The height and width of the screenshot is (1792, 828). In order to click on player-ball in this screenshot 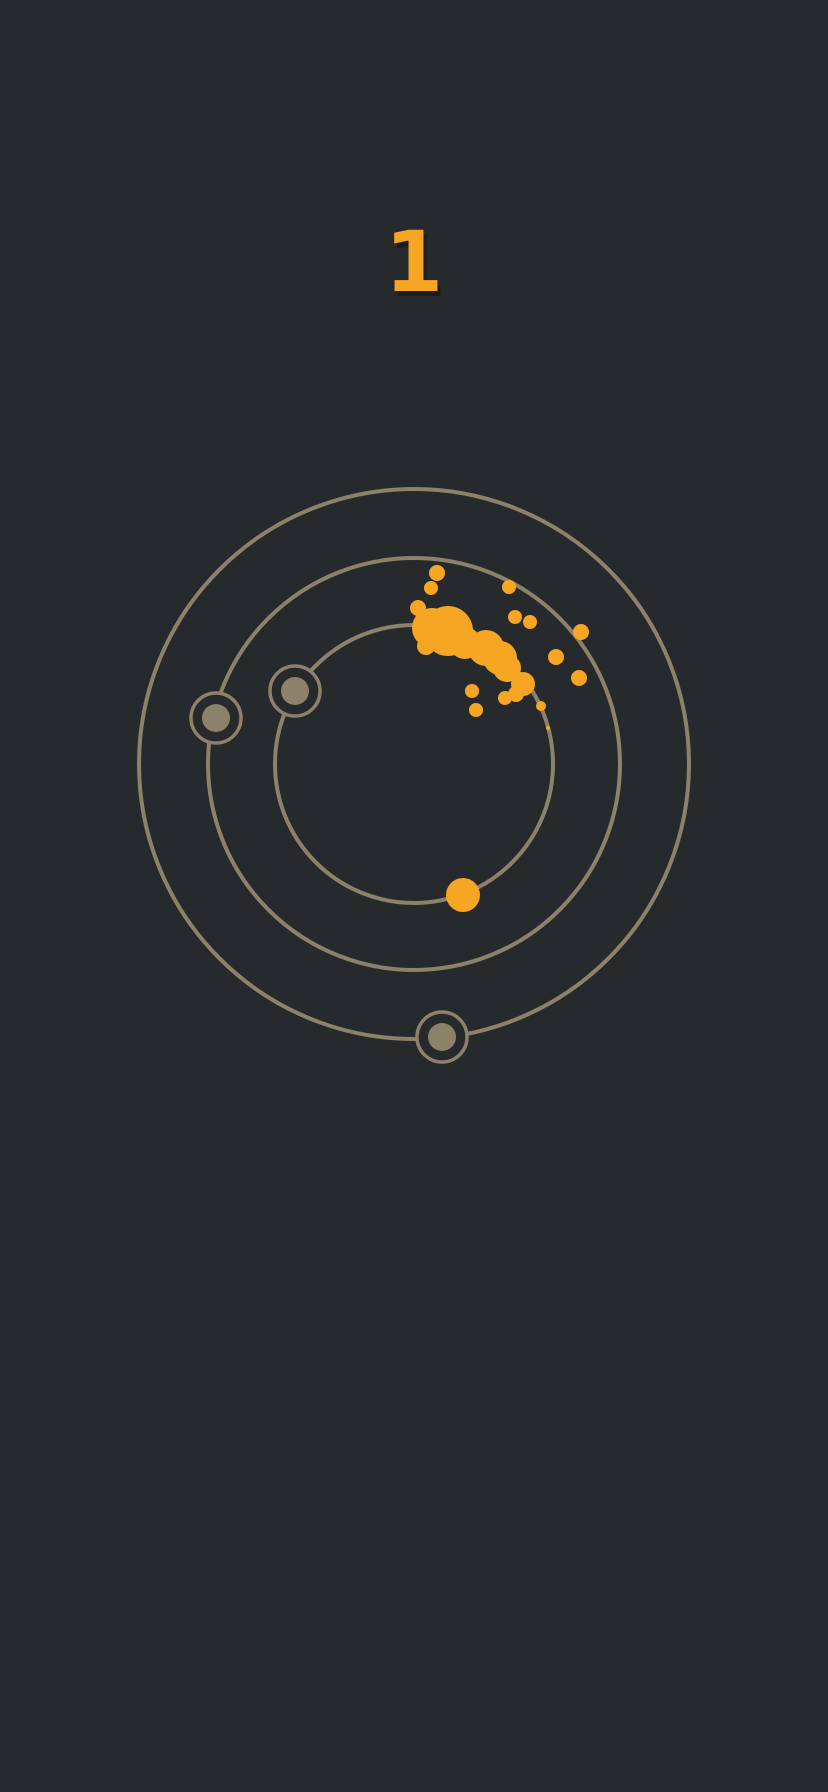, I will do `click(463, 895)`.